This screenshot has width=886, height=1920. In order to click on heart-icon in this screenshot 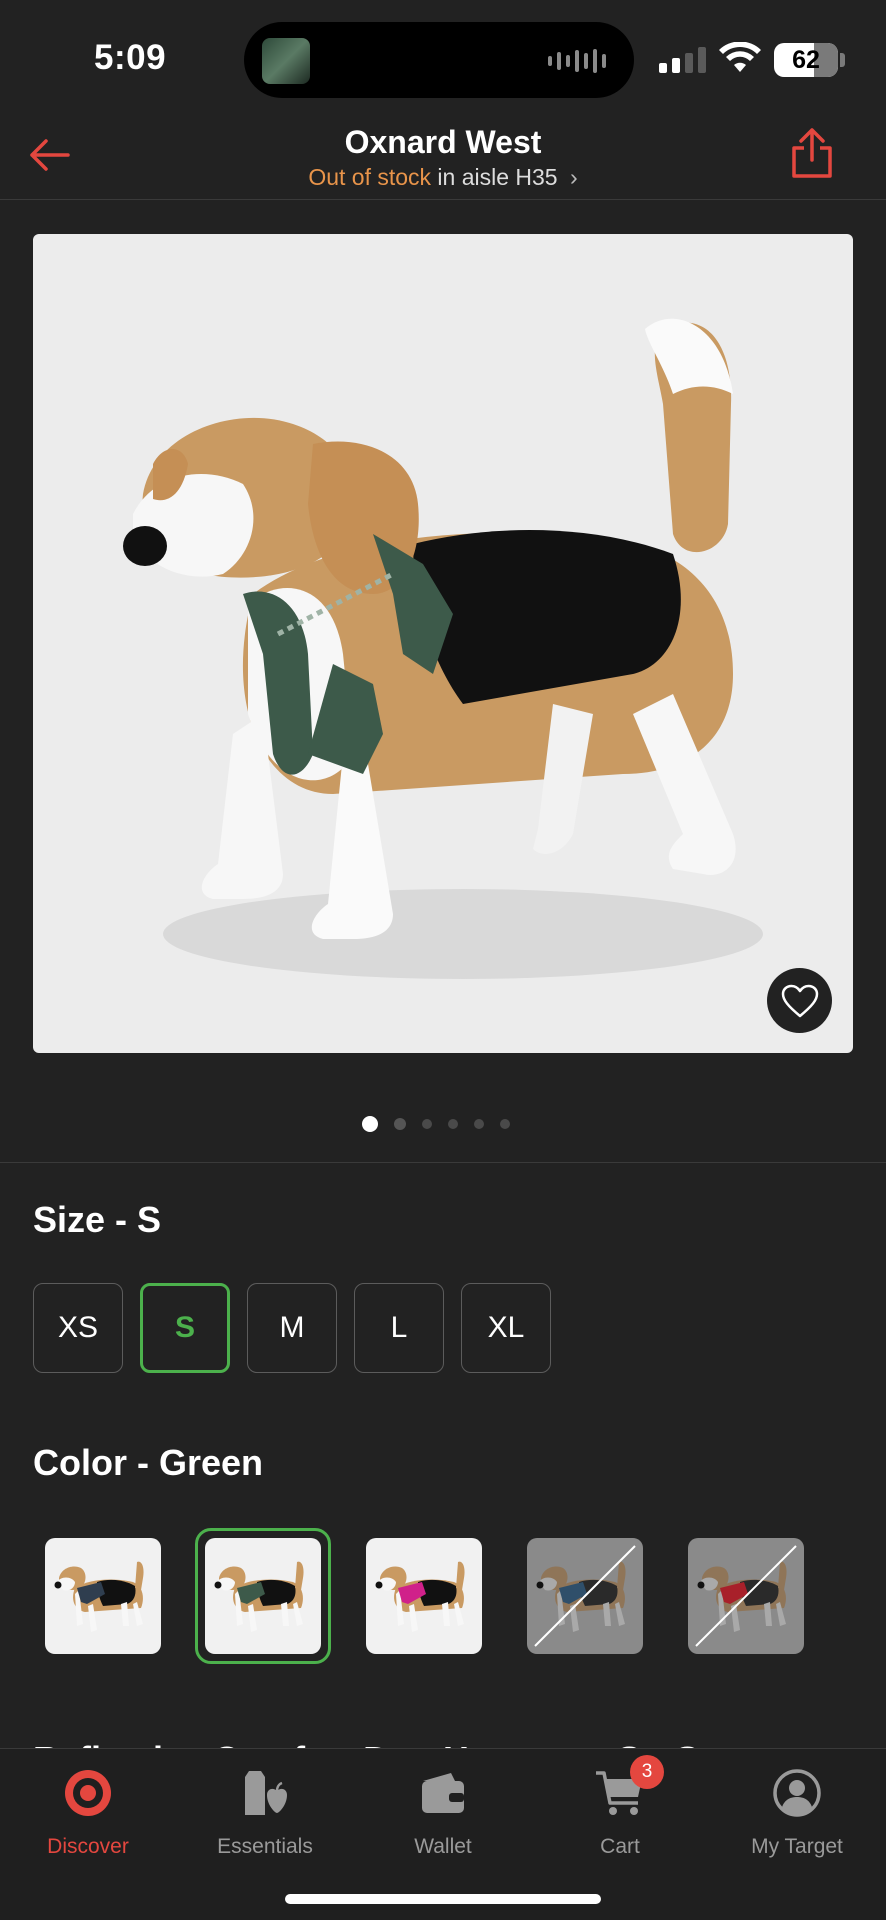, I will do `click(799, 1000)`.